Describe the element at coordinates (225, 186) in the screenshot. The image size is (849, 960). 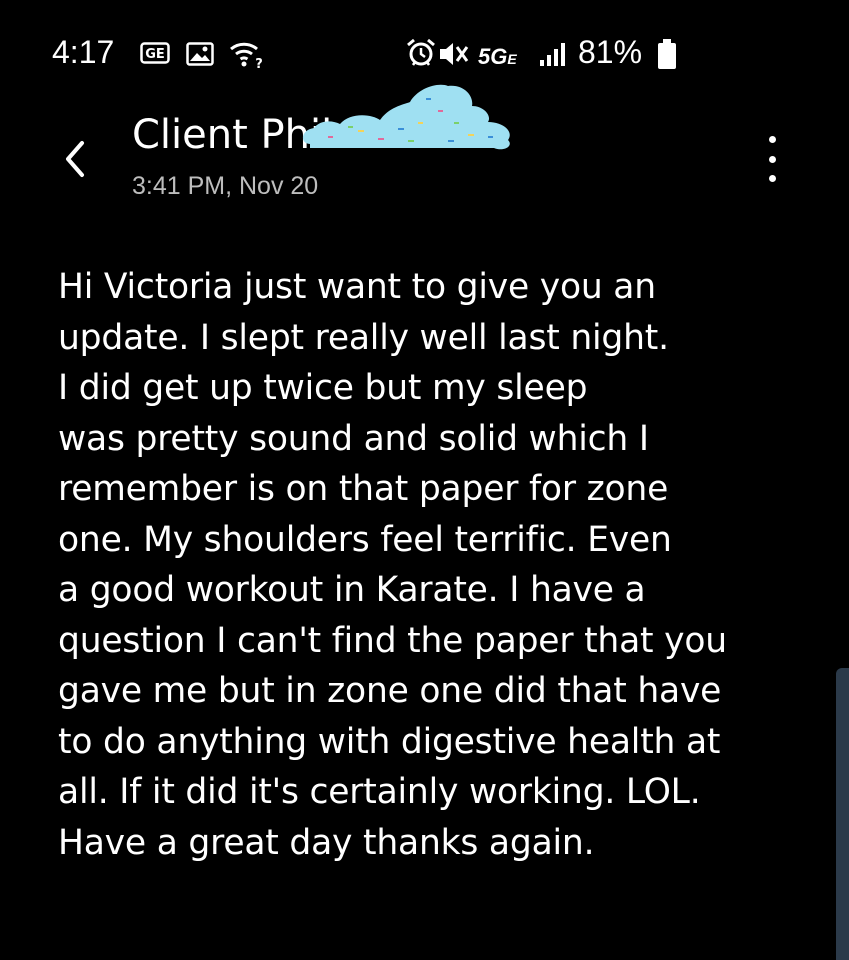
I see `message-timestamp: 3:41 PM, Nov 20` at that location.